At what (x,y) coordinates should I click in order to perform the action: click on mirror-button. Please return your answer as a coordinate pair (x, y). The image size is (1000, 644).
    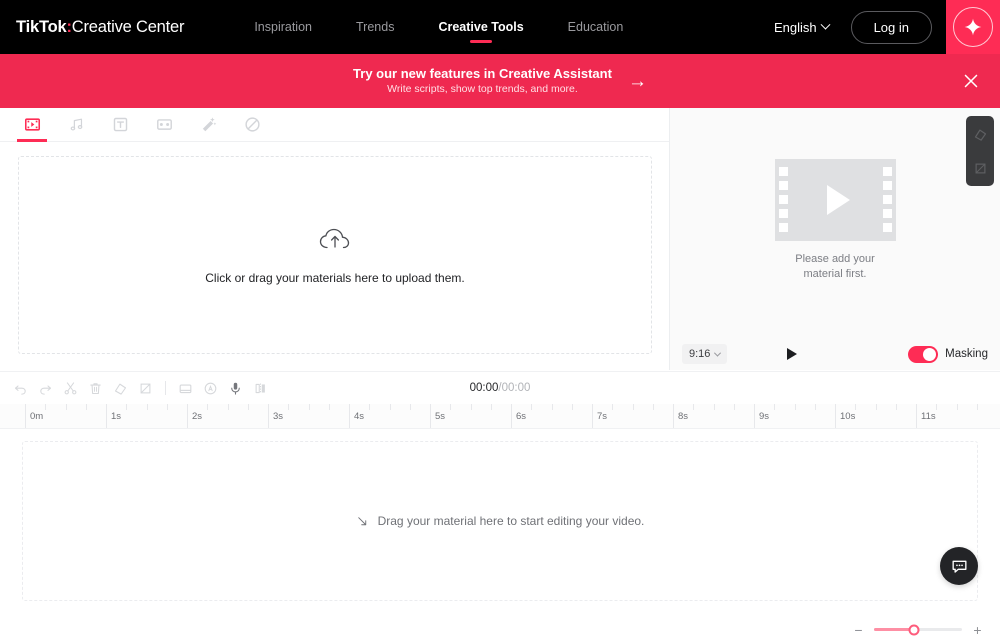
    Looking at the image, I should click on (260, 388).